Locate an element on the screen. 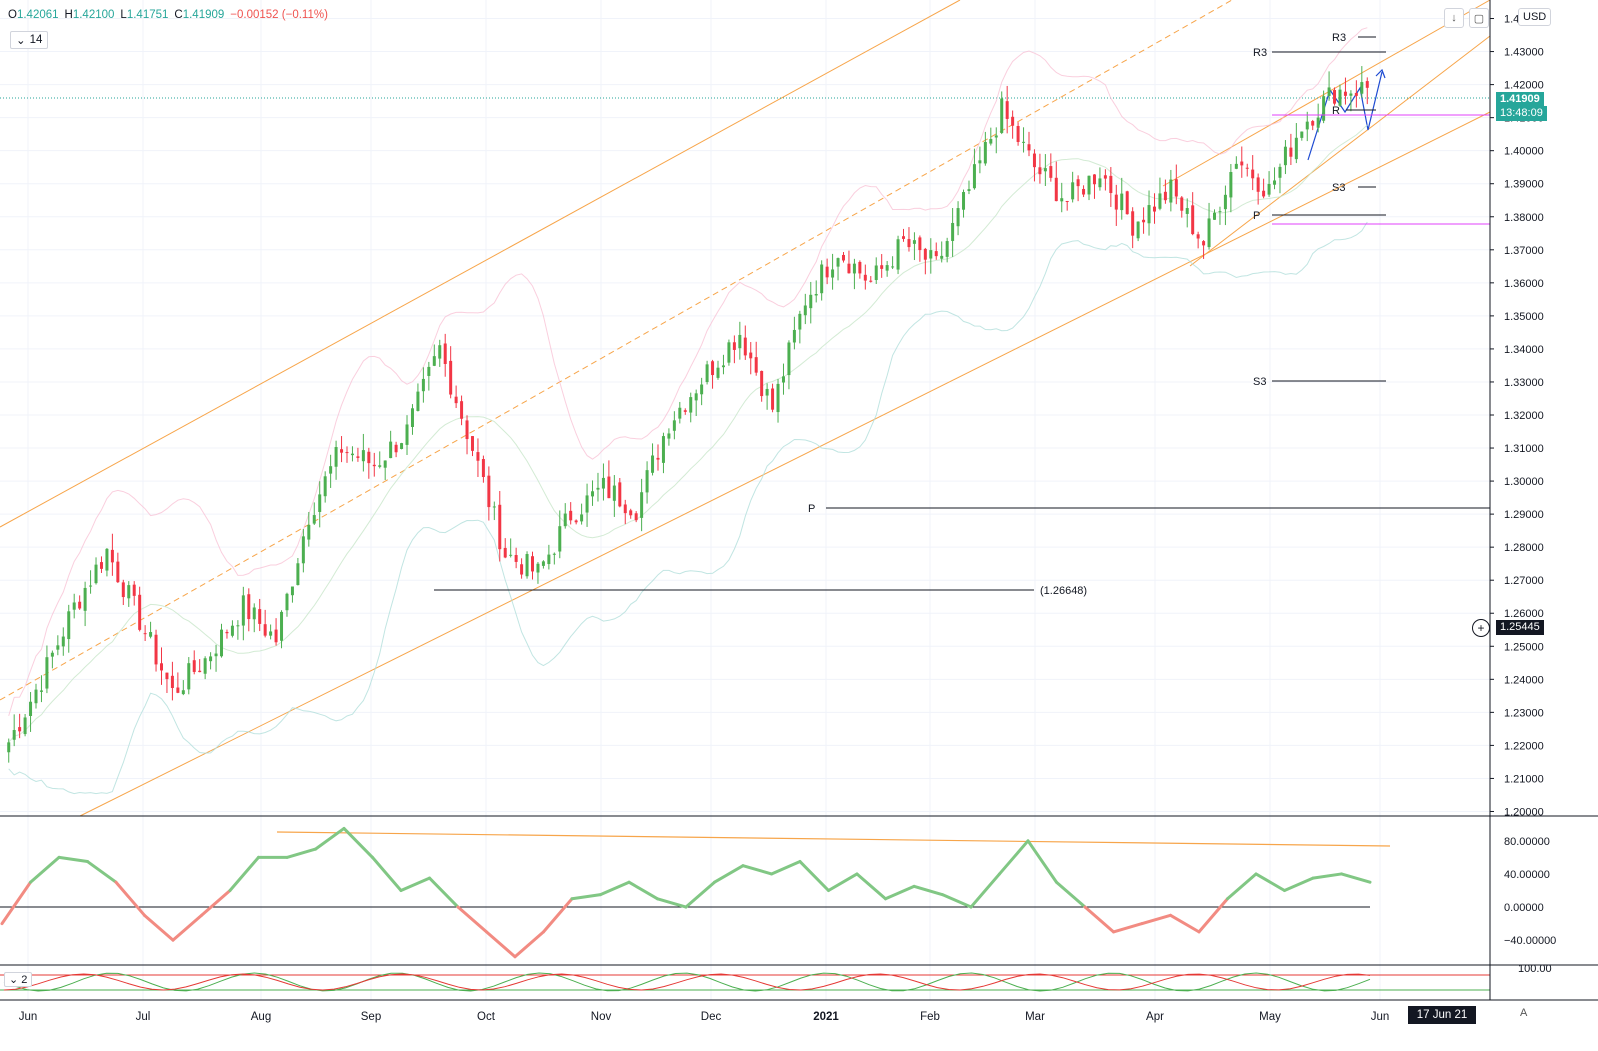 The image size is (1598, 1051). osc2-line-green is located at coordinates (687, 982).